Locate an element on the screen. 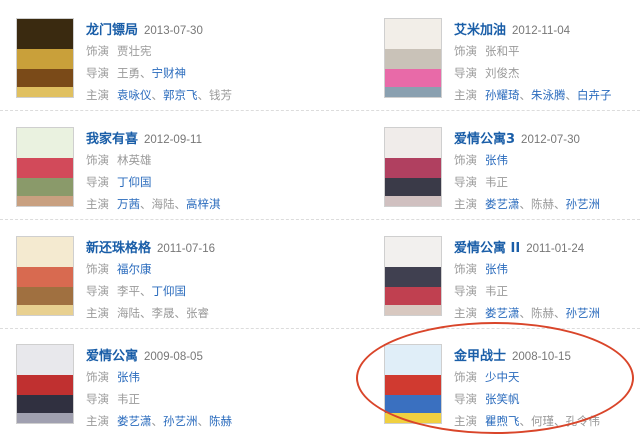  person-link: 袁咏仪 is located at coordinates (134, 95).